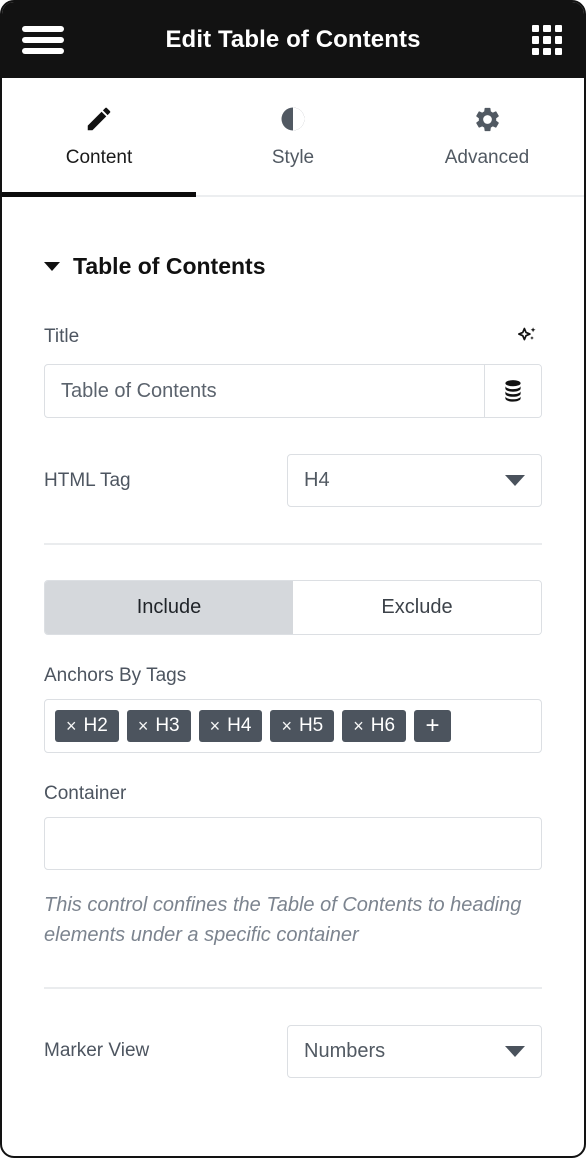  Describe the element at coordinates (99, 119) in the screenshot. I see `pencil-icon` at that location.